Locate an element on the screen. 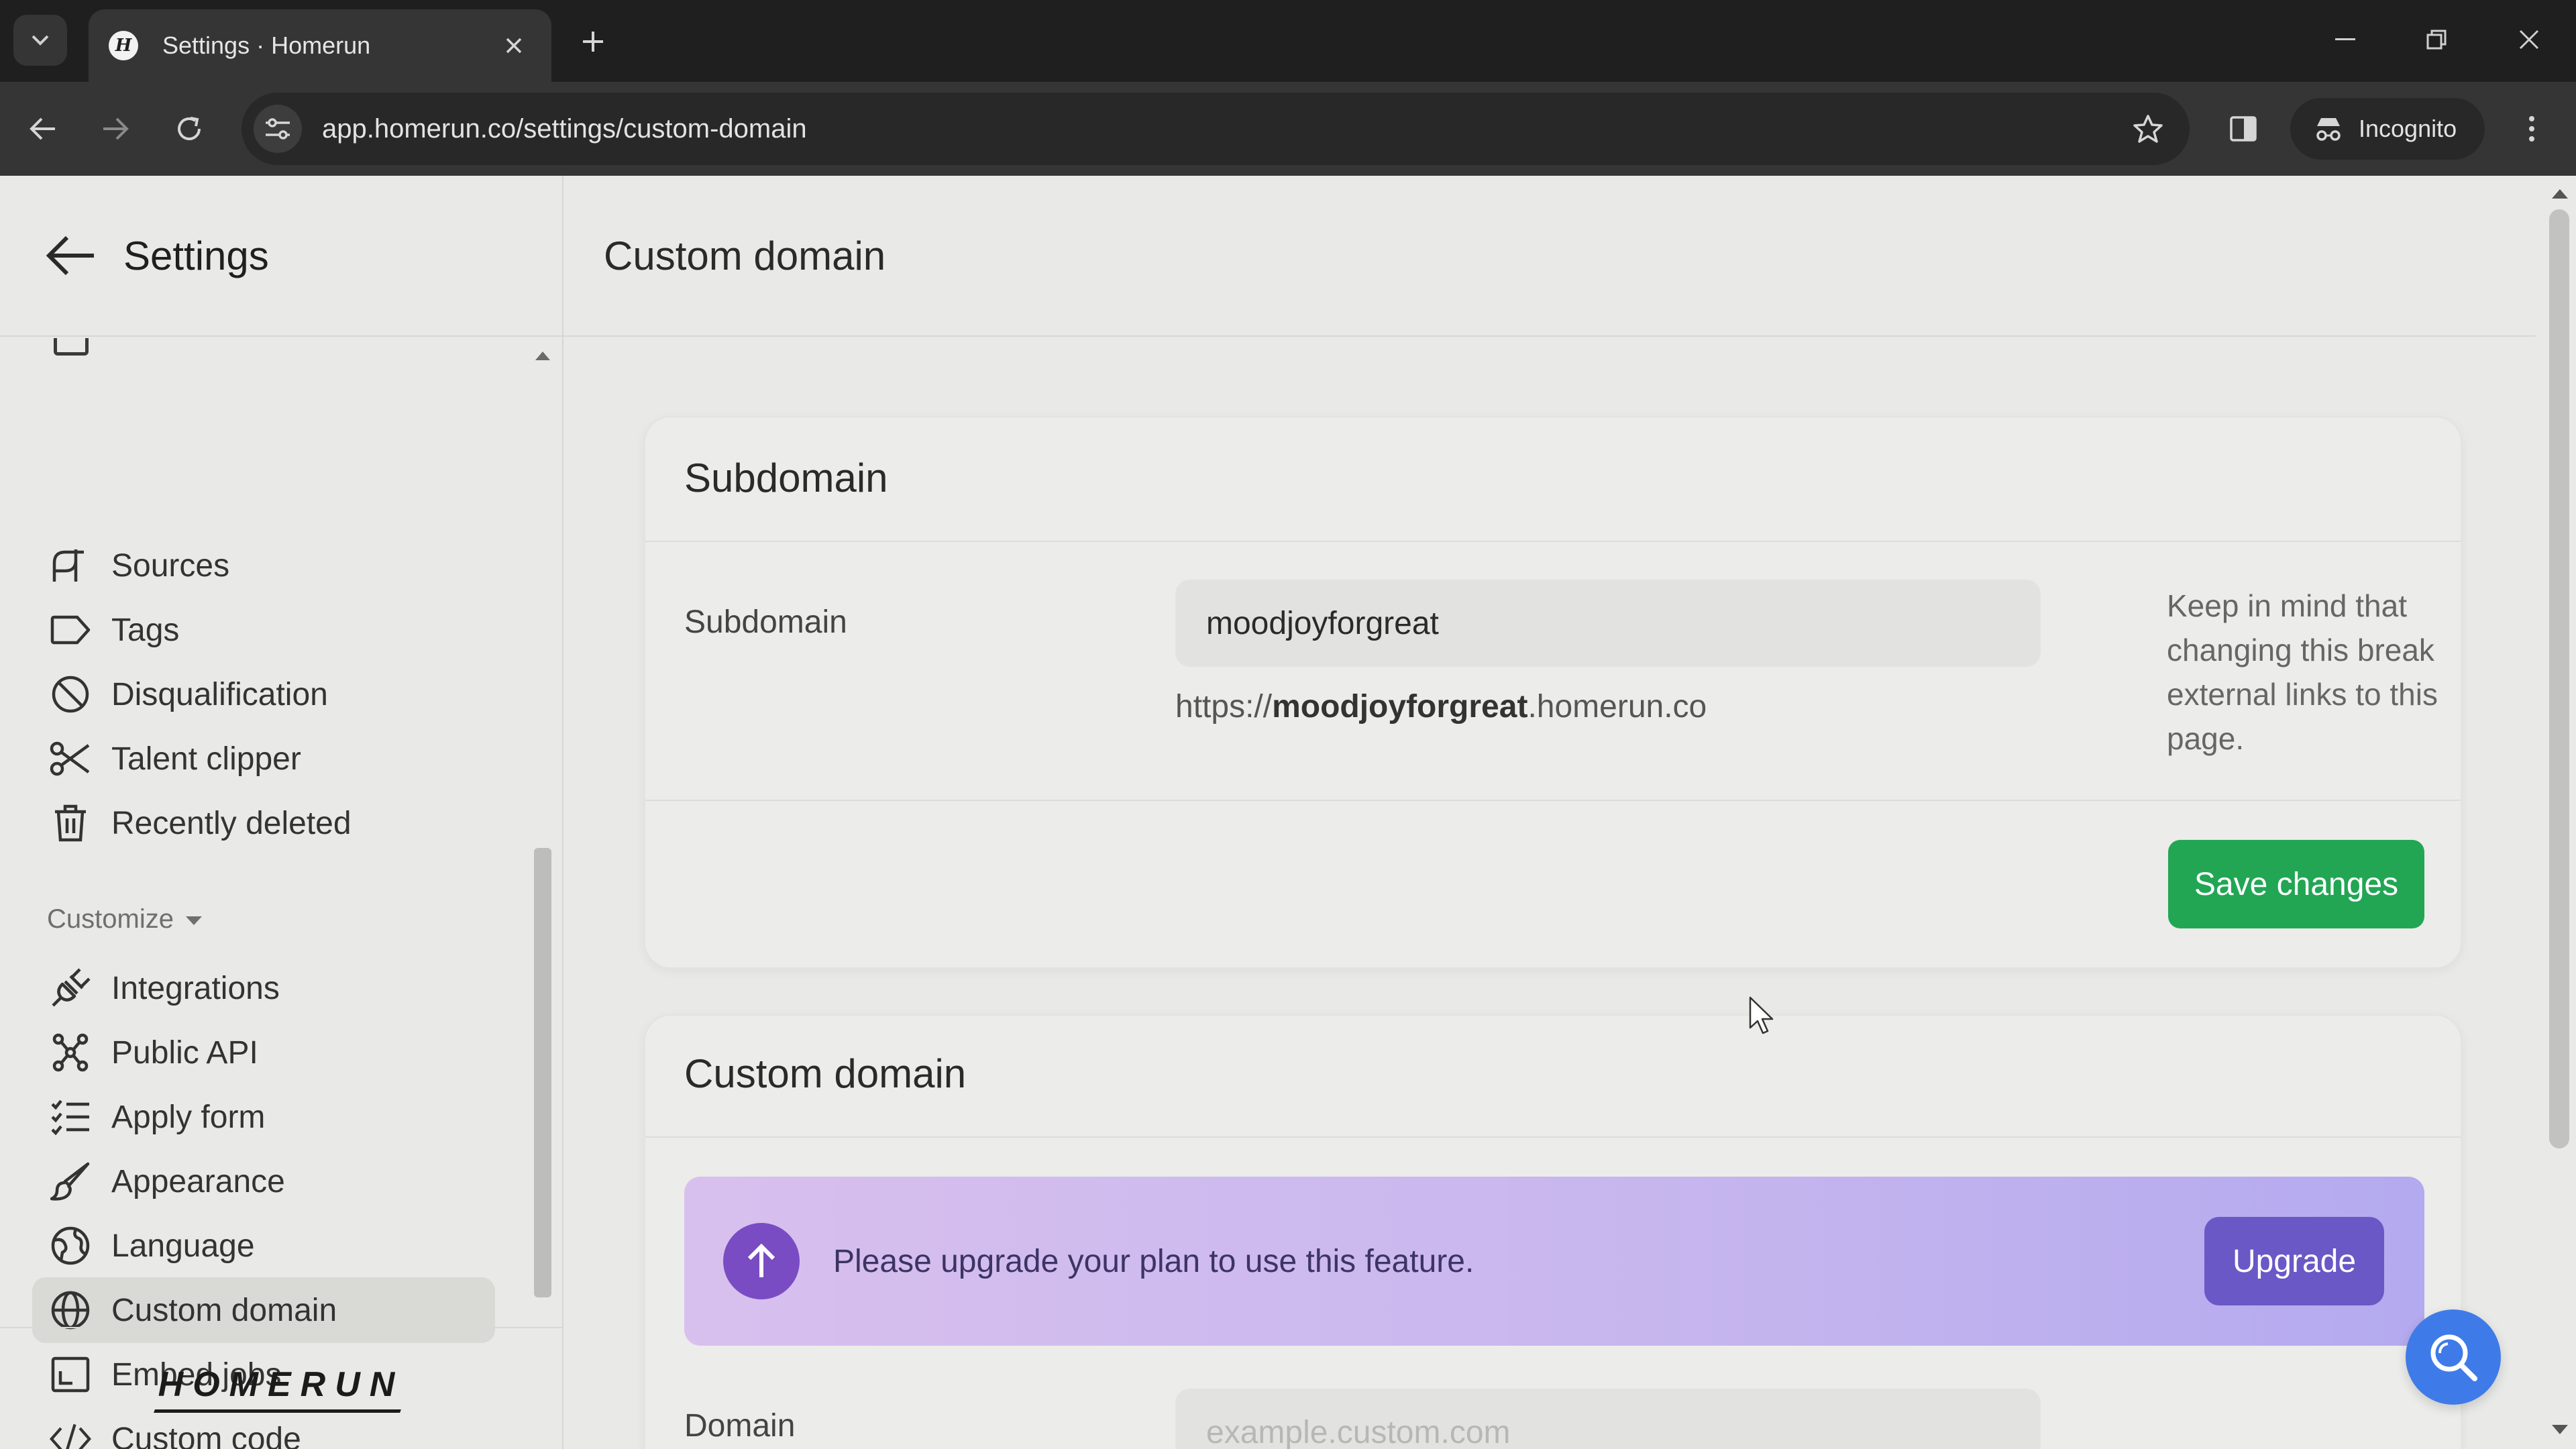 Image resolution: width=2576 pixels, height=1449 pixels. trash-icon is located at coordinates (70, 823).